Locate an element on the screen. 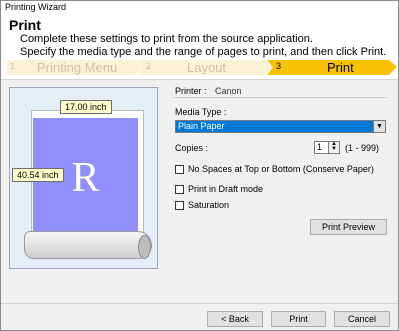  draft-mode-label: Print in Draft mode is located at coordinates (226, 189).